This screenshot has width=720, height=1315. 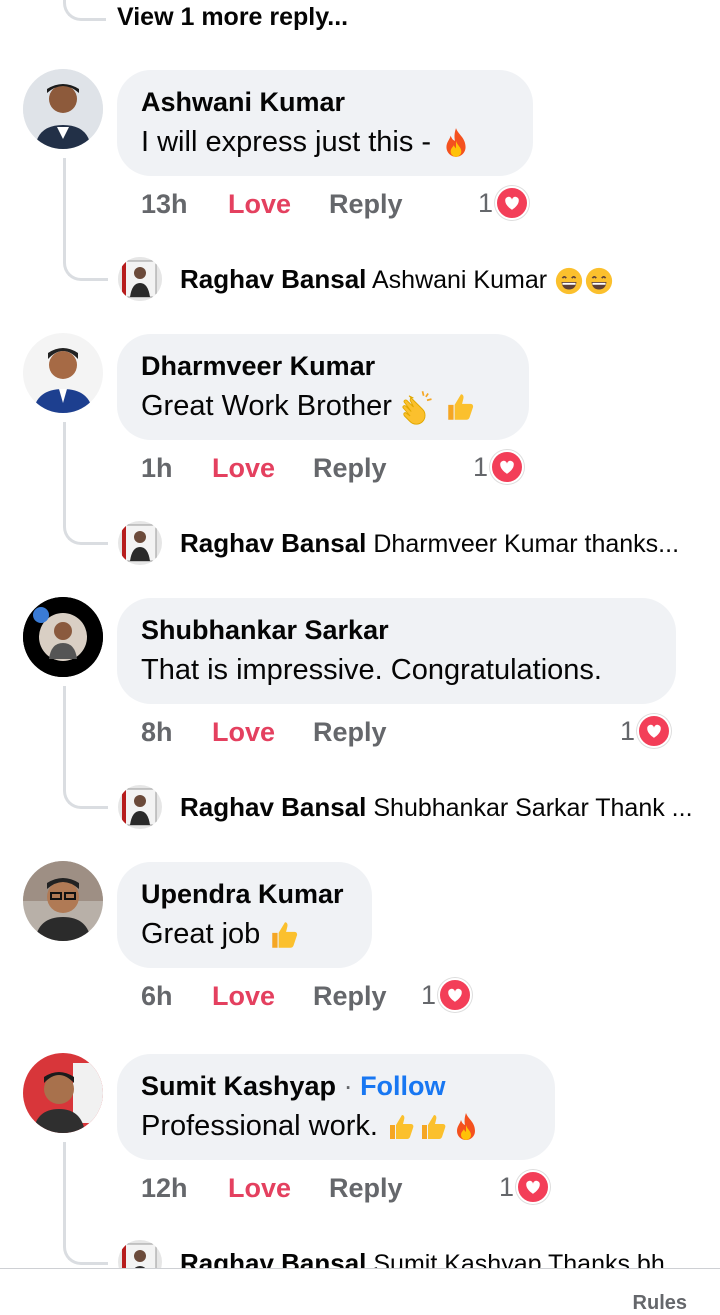 What do you see at coordinates (164, 1188) in the screenshot?
I see `comment-time: 12h` at bounding box center [164, 1188].